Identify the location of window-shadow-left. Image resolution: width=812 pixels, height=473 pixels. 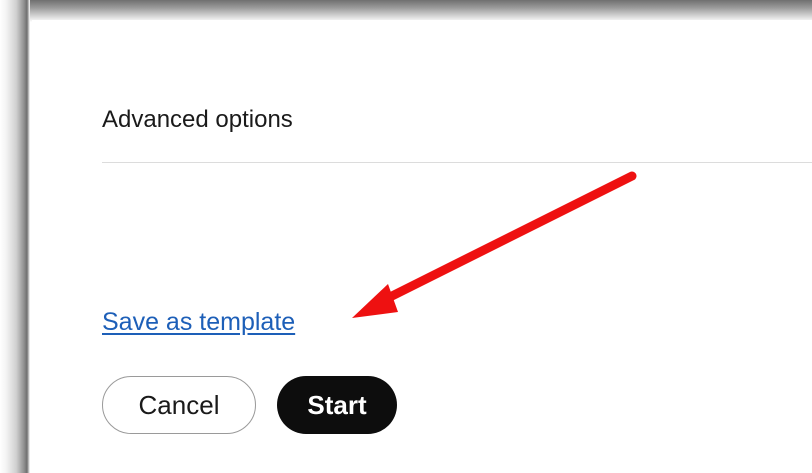
(15, 236).